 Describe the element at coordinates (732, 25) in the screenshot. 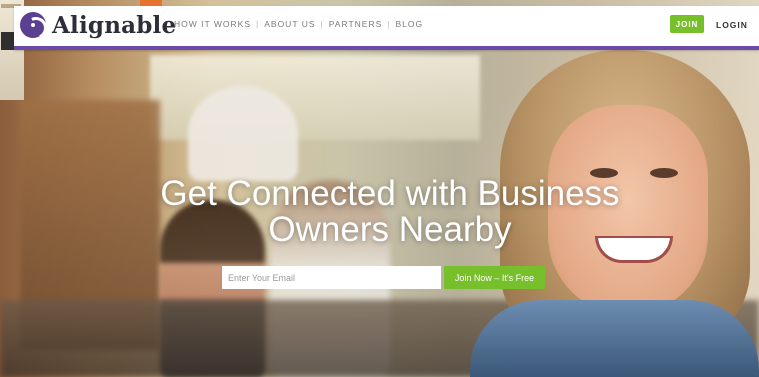

I see `login-link: LOGIN` at that location.